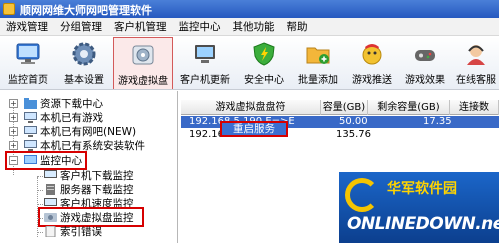 The width and height of the screenshot is (499, 243). I want to click on app-icon, so click(9, 9).